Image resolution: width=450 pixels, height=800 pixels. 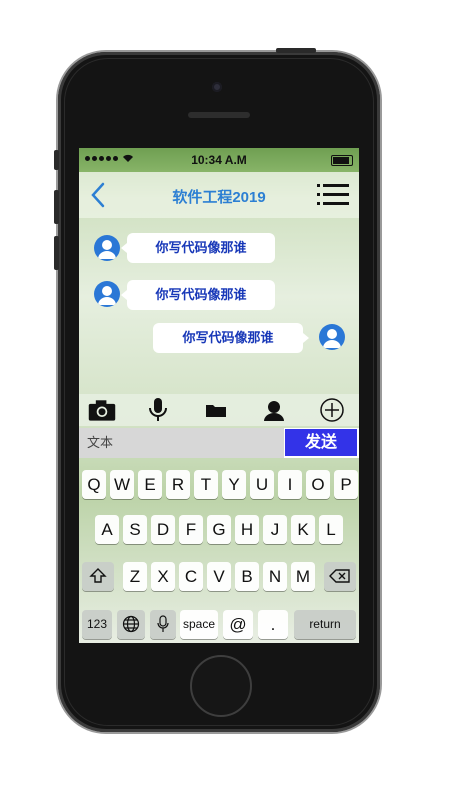 What do you see at coordinates (191, 529) in the screenshot?
I see `key-f: F` at bounding box center [191, 529].